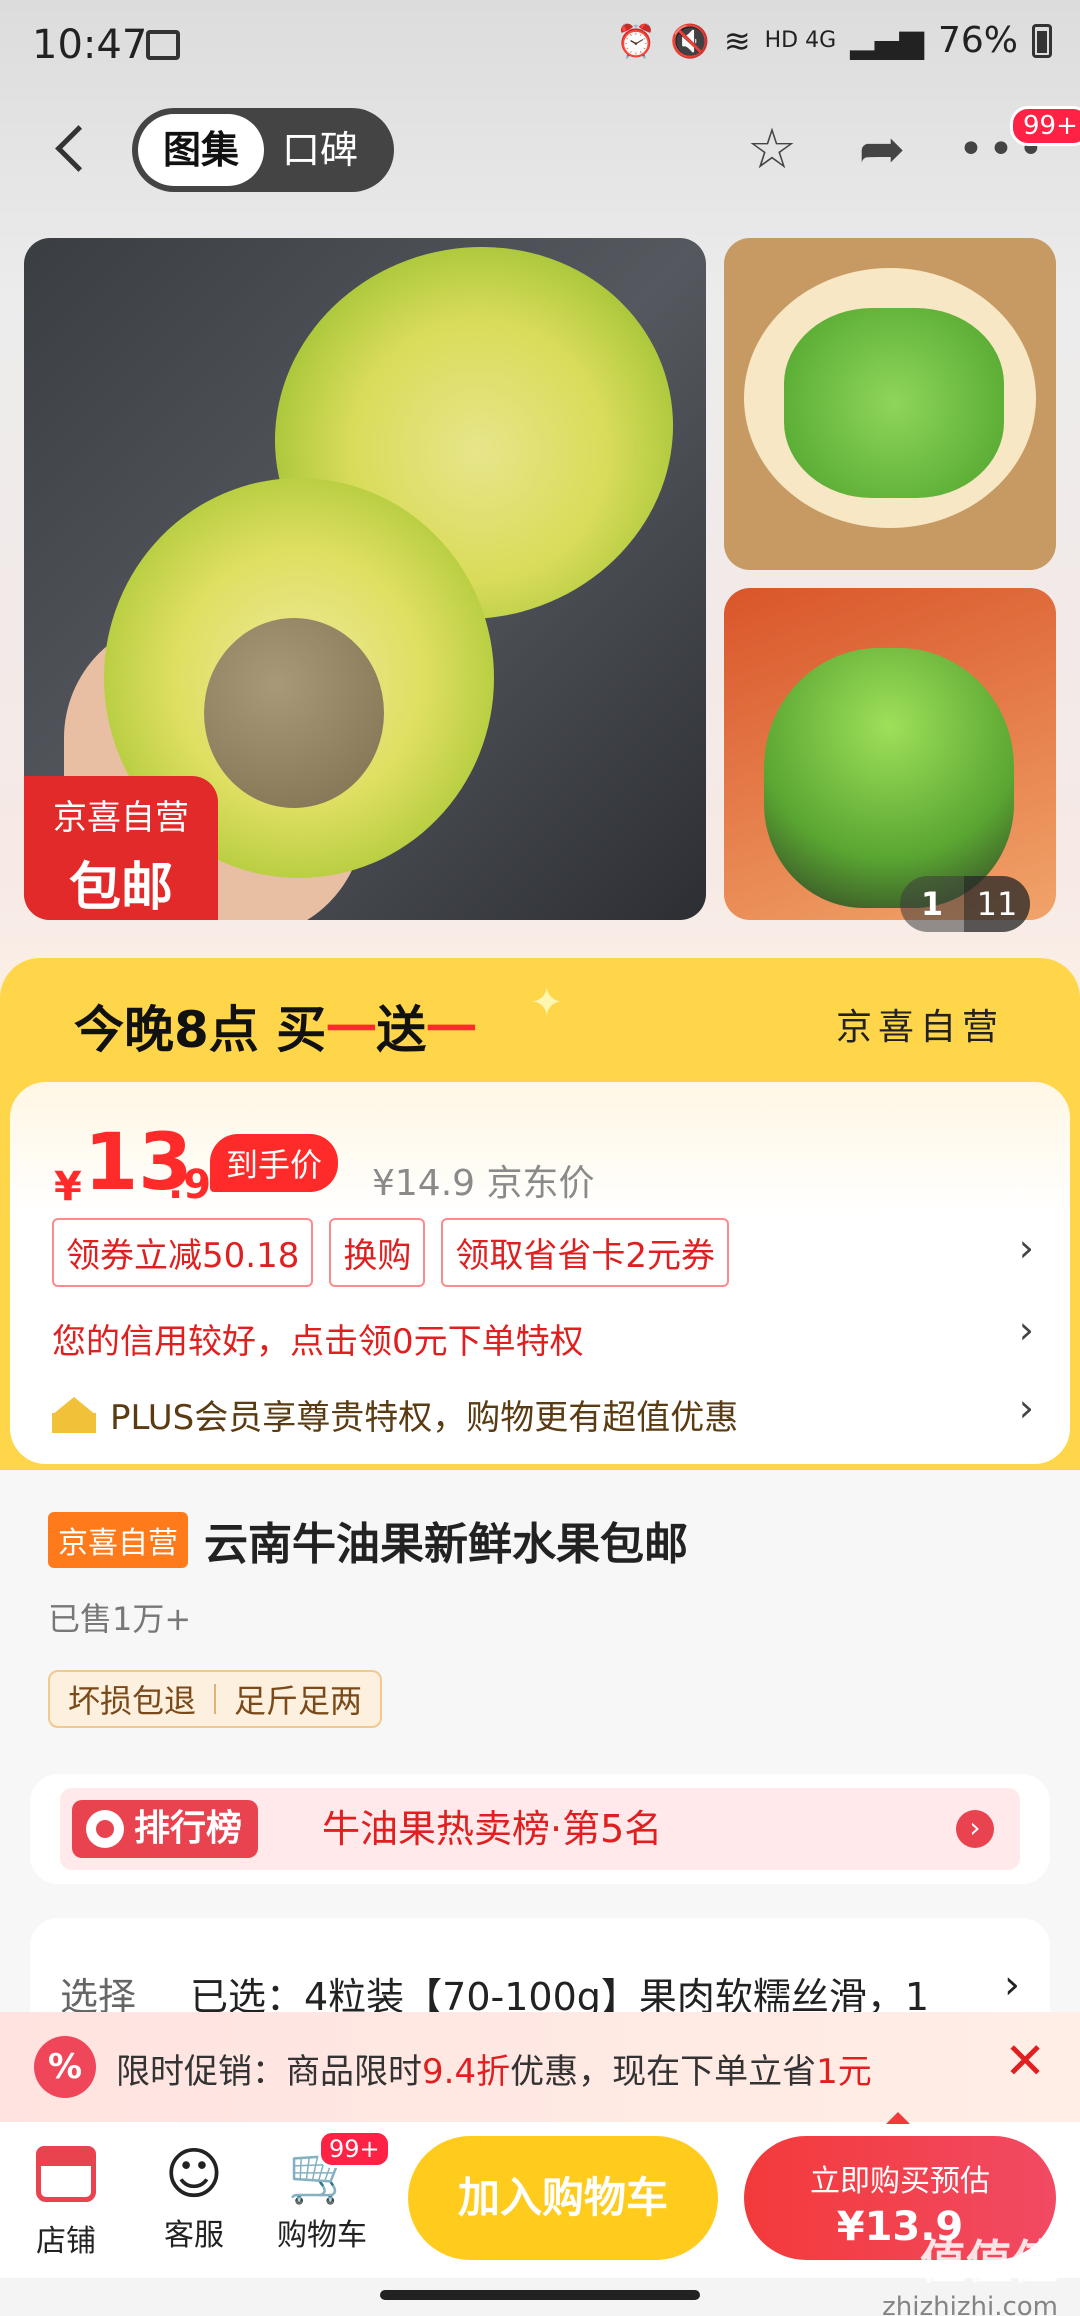  I want to click on ranking-card: 排行榜 牛油果热卖榜·第5名 ›, so click(540, 1829).